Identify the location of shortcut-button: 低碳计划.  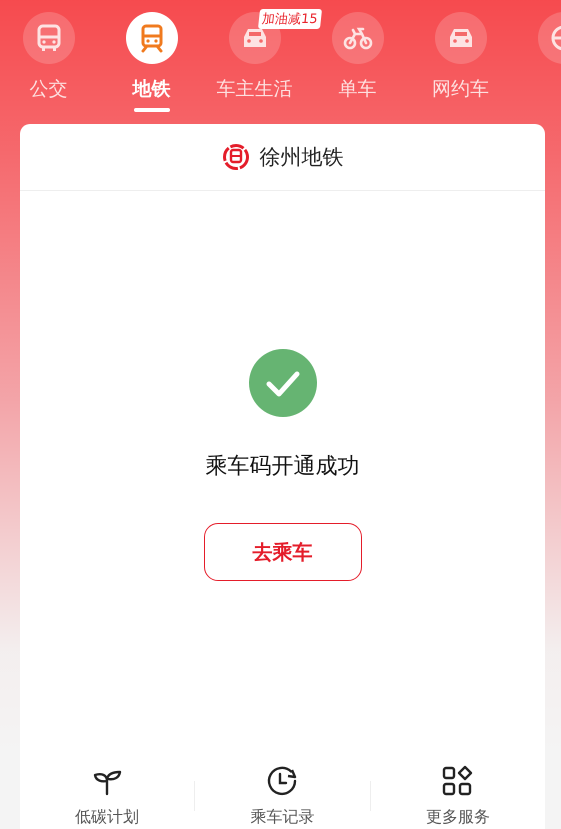
(107, 795).